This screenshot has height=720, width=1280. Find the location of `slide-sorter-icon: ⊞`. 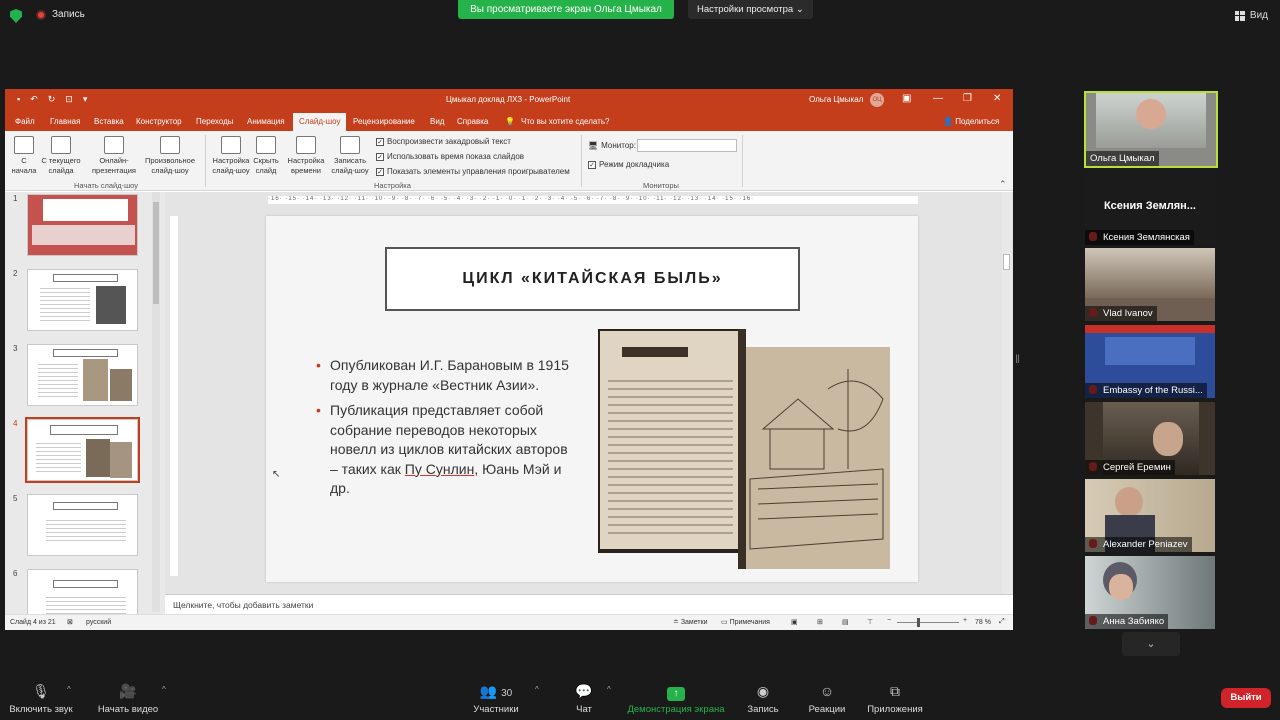

slide-sorter-icon: ⊞ is located at coordinates (820, 622).